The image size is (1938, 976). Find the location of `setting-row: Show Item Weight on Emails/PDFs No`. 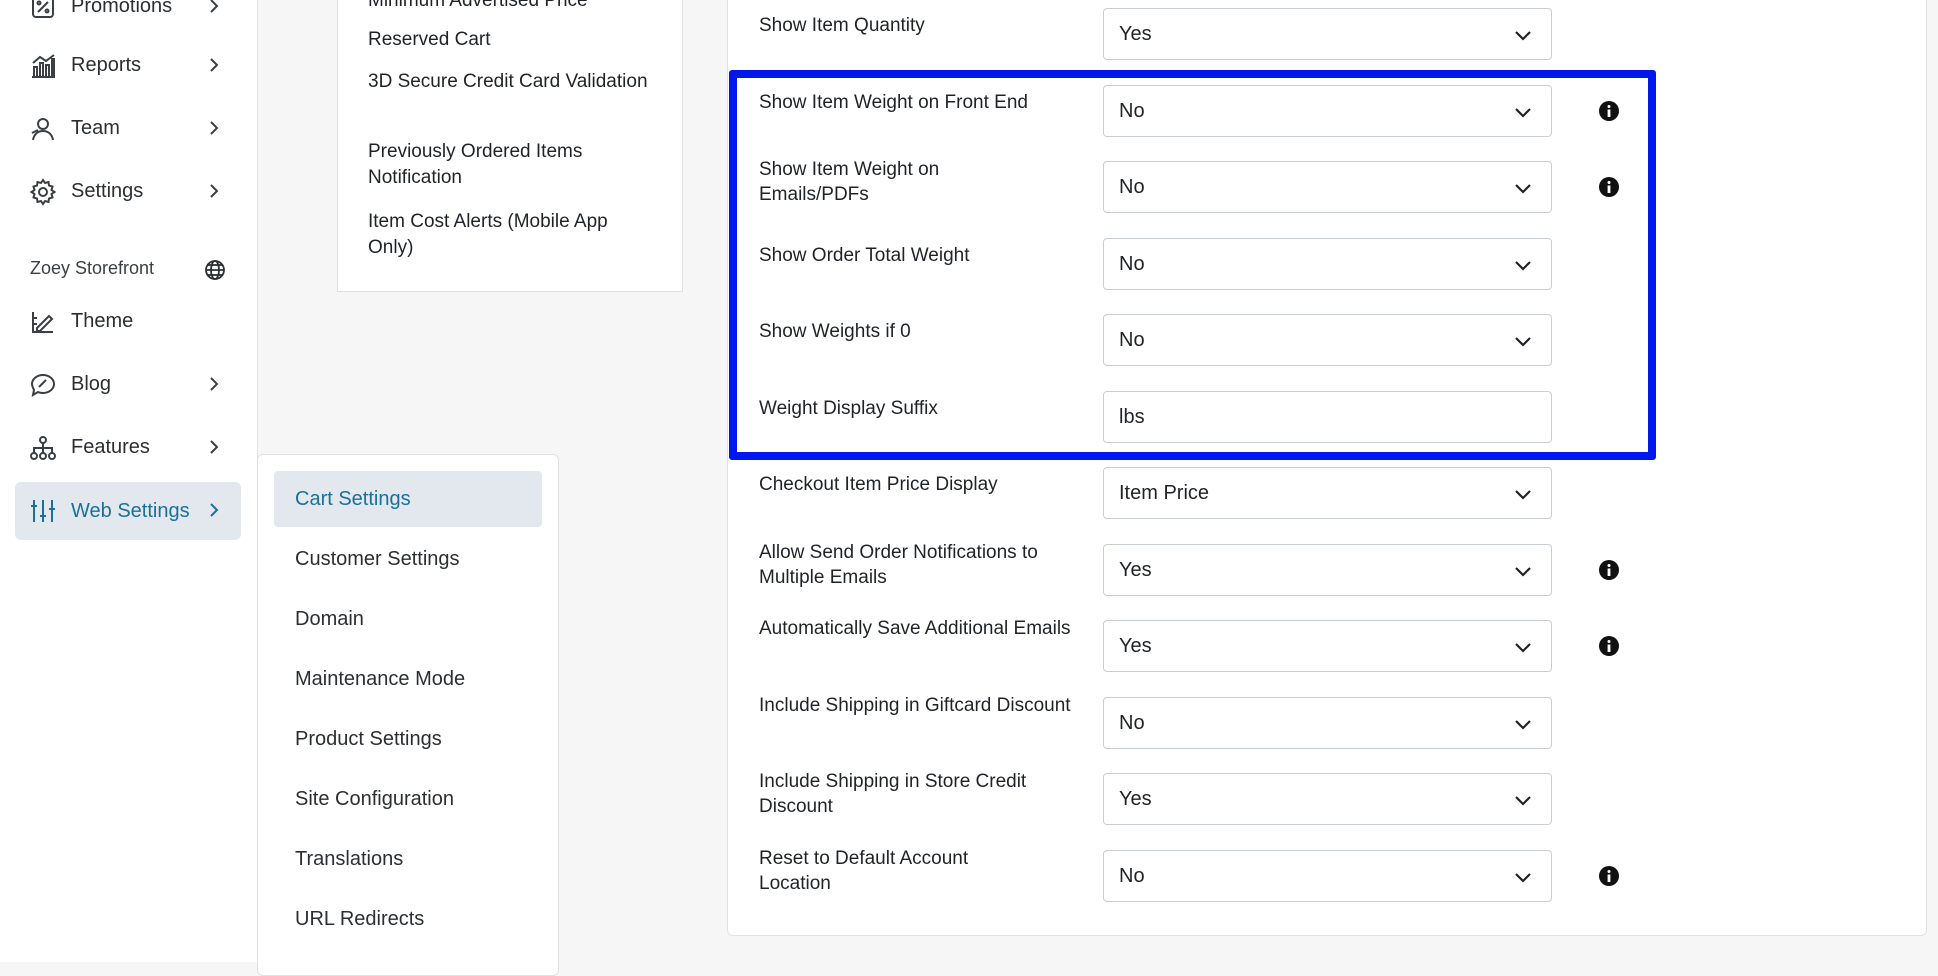

setting-row: Show Item Weight on Emails/PDFs No is located at coordinates (1327, 187).